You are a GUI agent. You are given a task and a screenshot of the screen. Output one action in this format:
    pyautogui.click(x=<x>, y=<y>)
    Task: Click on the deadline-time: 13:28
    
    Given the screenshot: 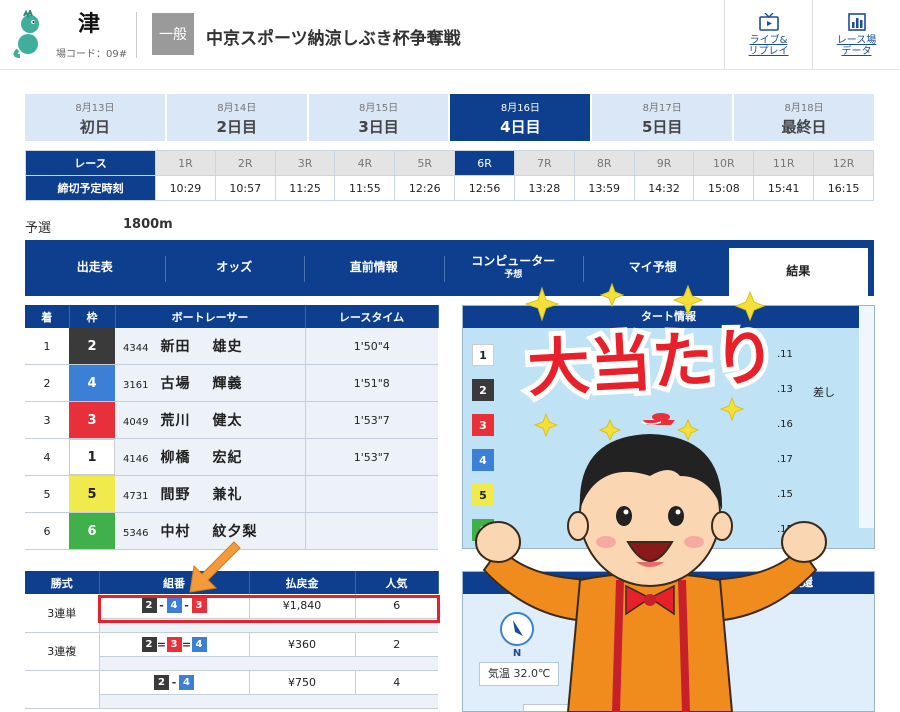 What is the action you would take?
    pyautogui.click(x=544, y=188)
    